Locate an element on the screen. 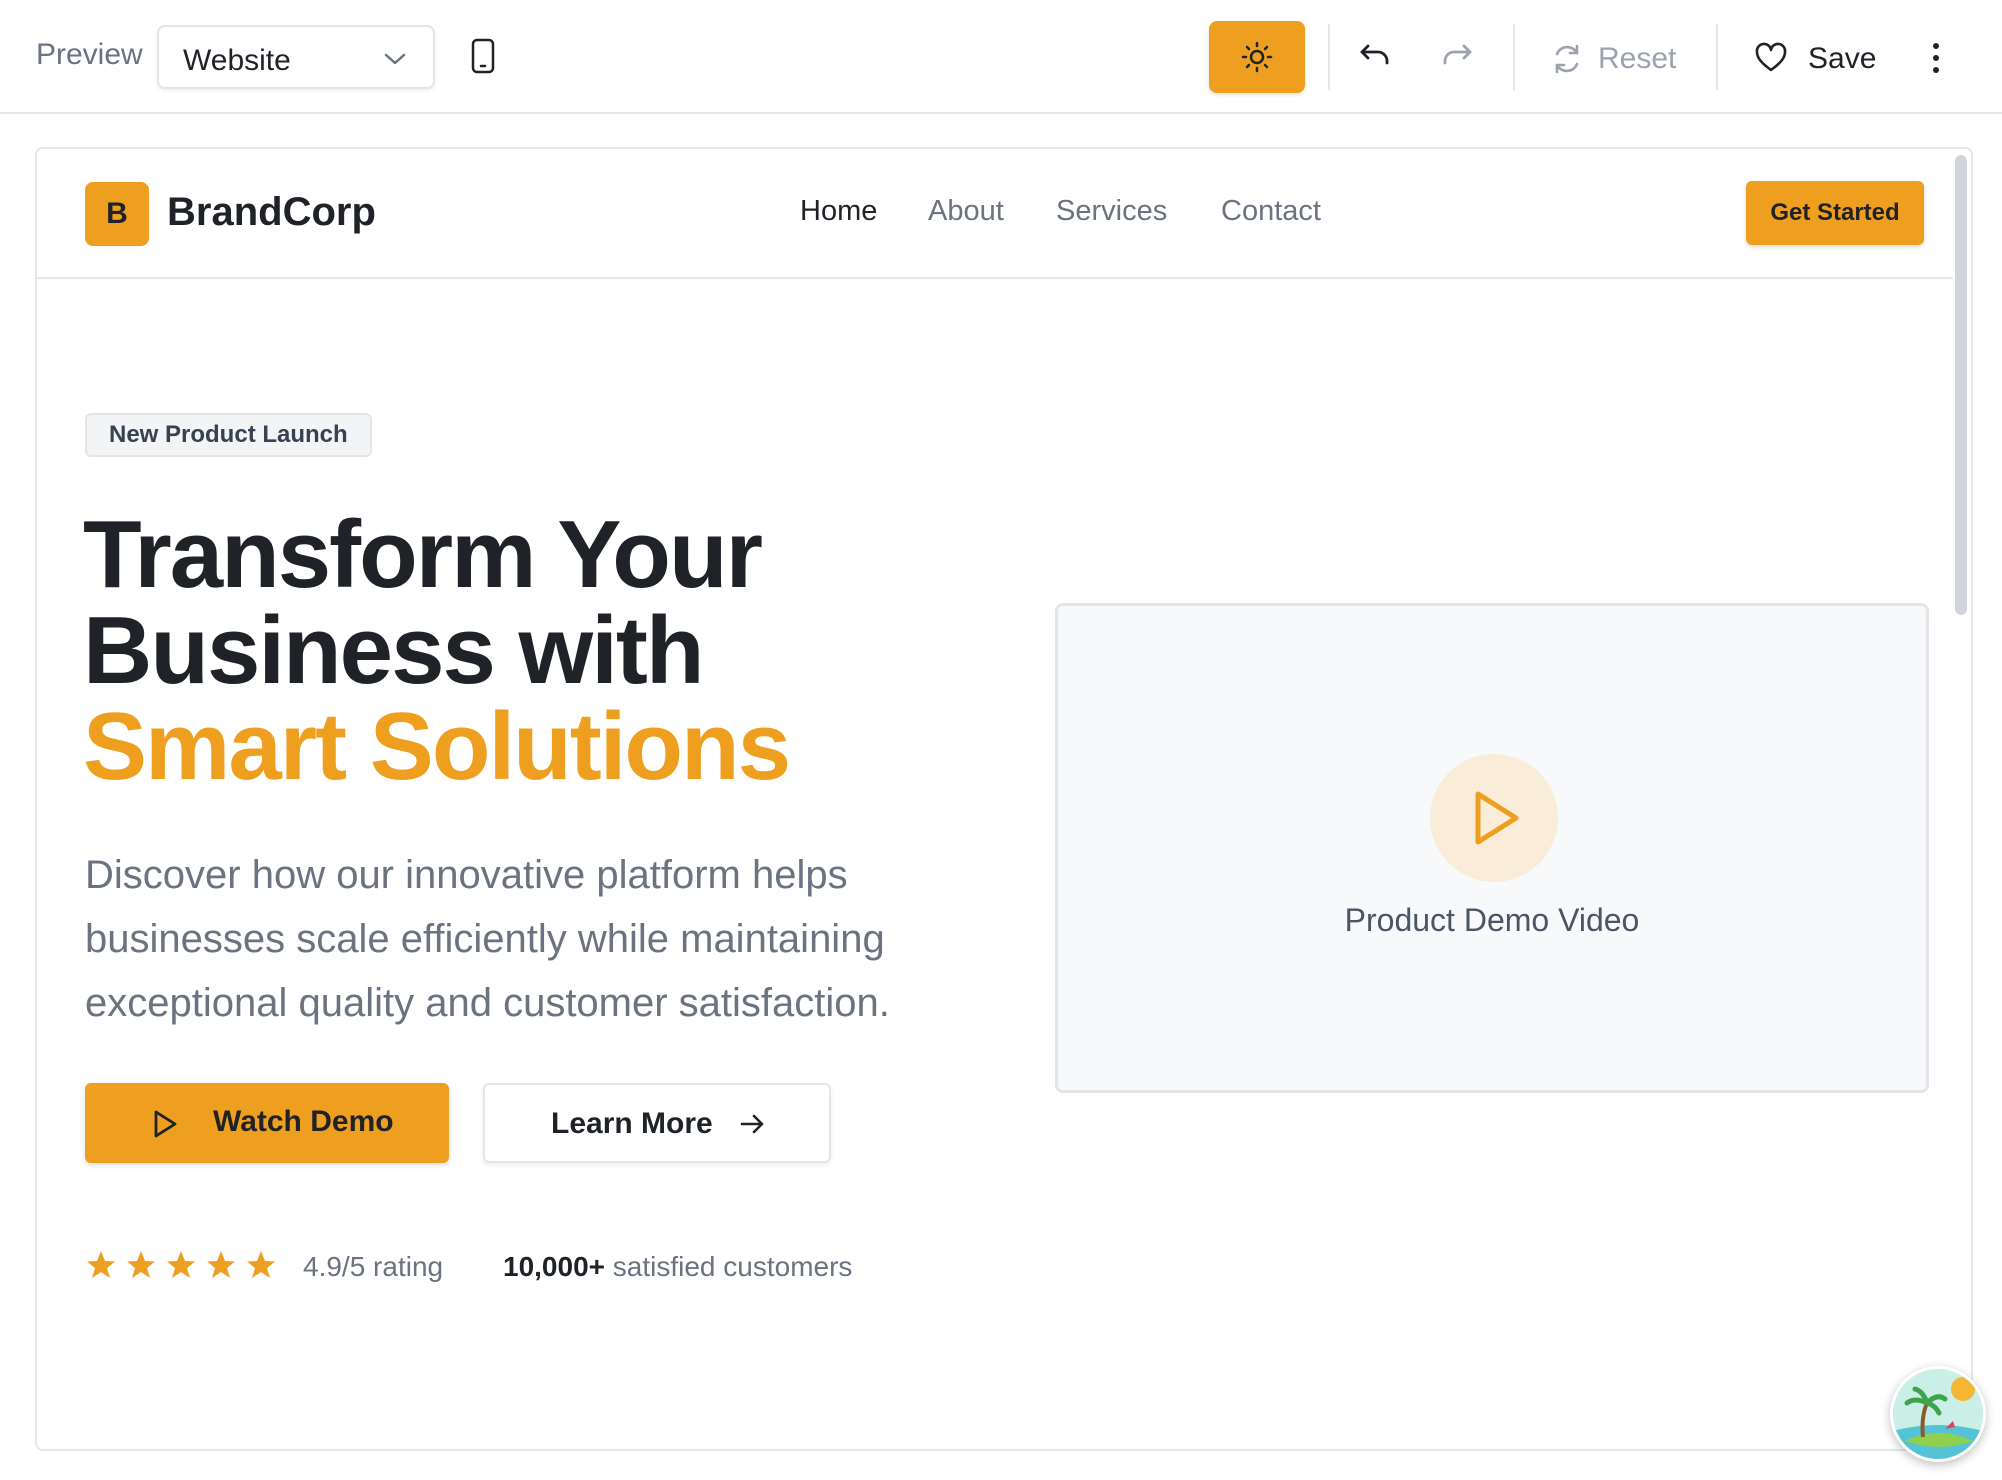 The height and width of the screenshot is (1480, 2002). preview-scrollbar is located at coordinates (1962, 799).